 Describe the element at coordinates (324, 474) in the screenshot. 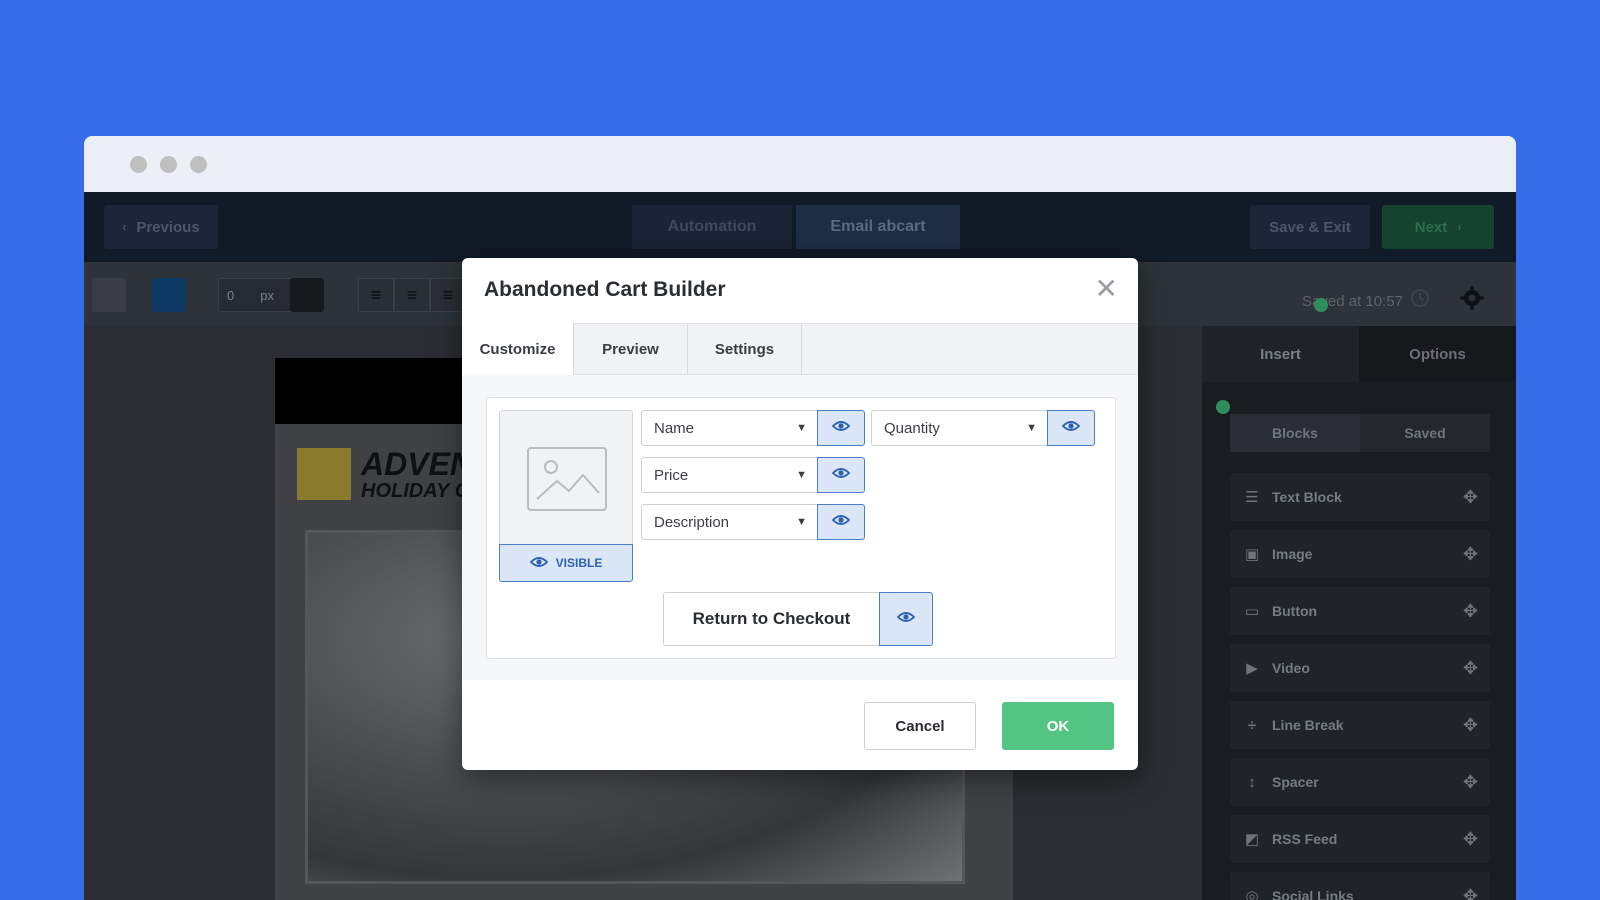

I see `lightning-logo-icon` at that location.